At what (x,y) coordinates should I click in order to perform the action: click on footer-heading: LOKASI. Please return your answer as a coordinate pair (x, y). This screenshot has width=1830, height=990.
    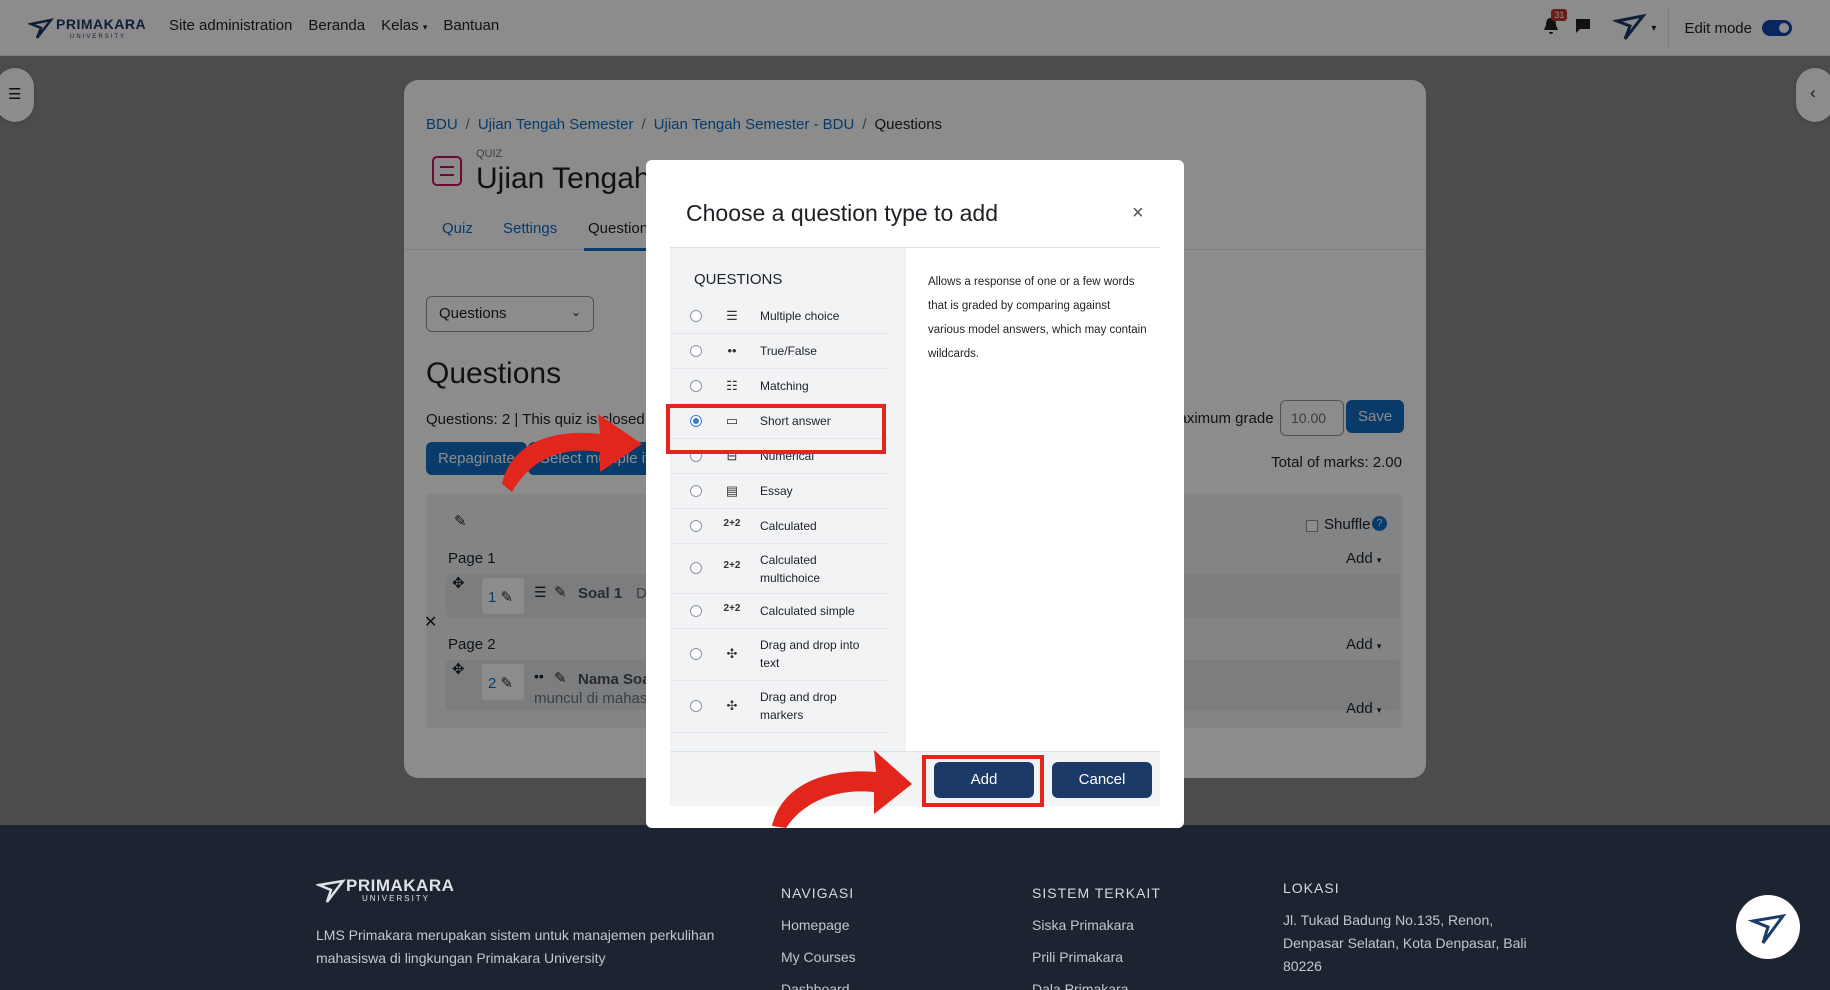
    Looking at the image, I should click on (1311, 888).